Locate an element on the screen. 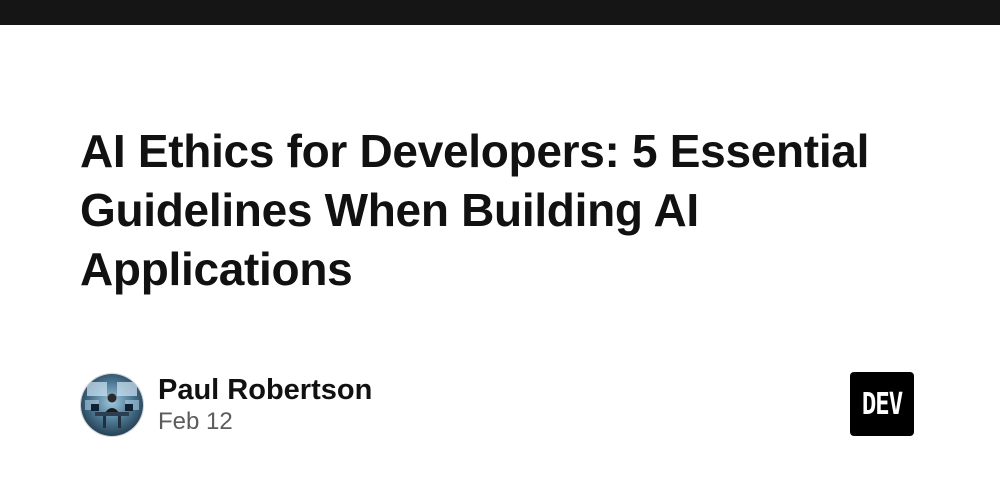  author-info: Paul Robertson Feb 12 is located at coordinates (226, 405).